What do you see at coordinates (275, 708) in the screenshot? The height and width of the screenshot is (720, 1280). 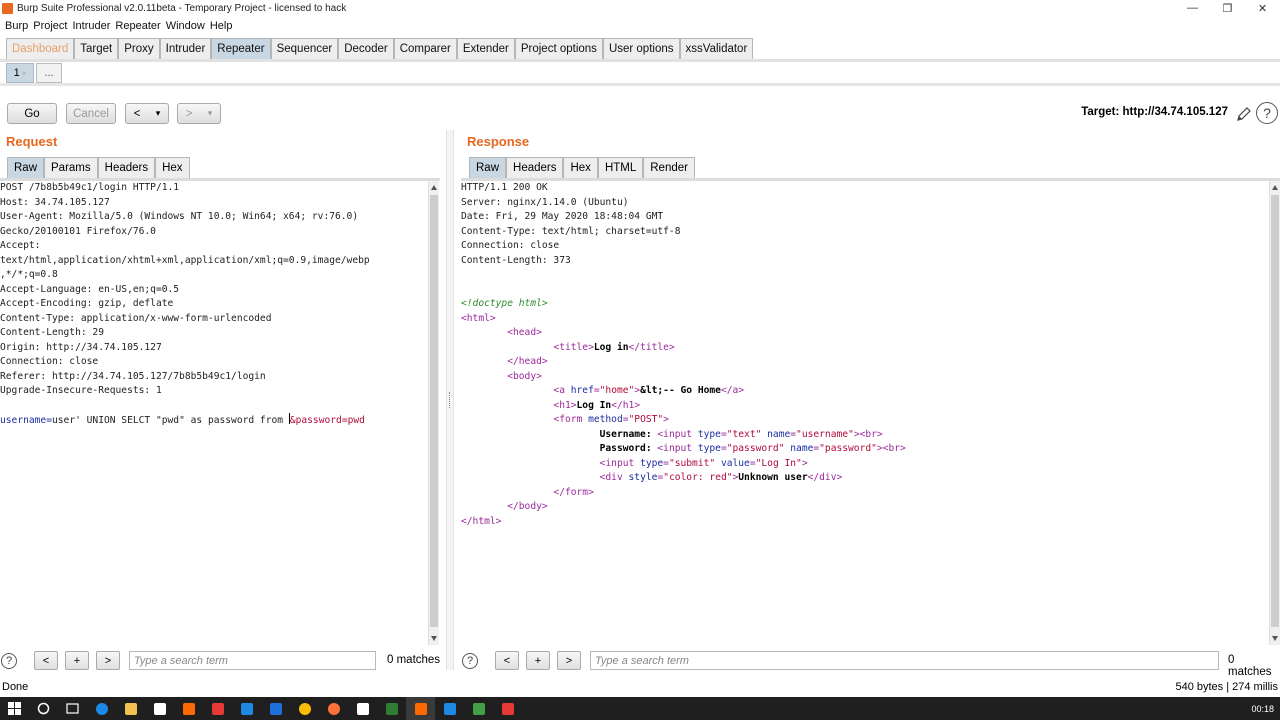 I see `calendar-icon` at bounding box center [275, 708].